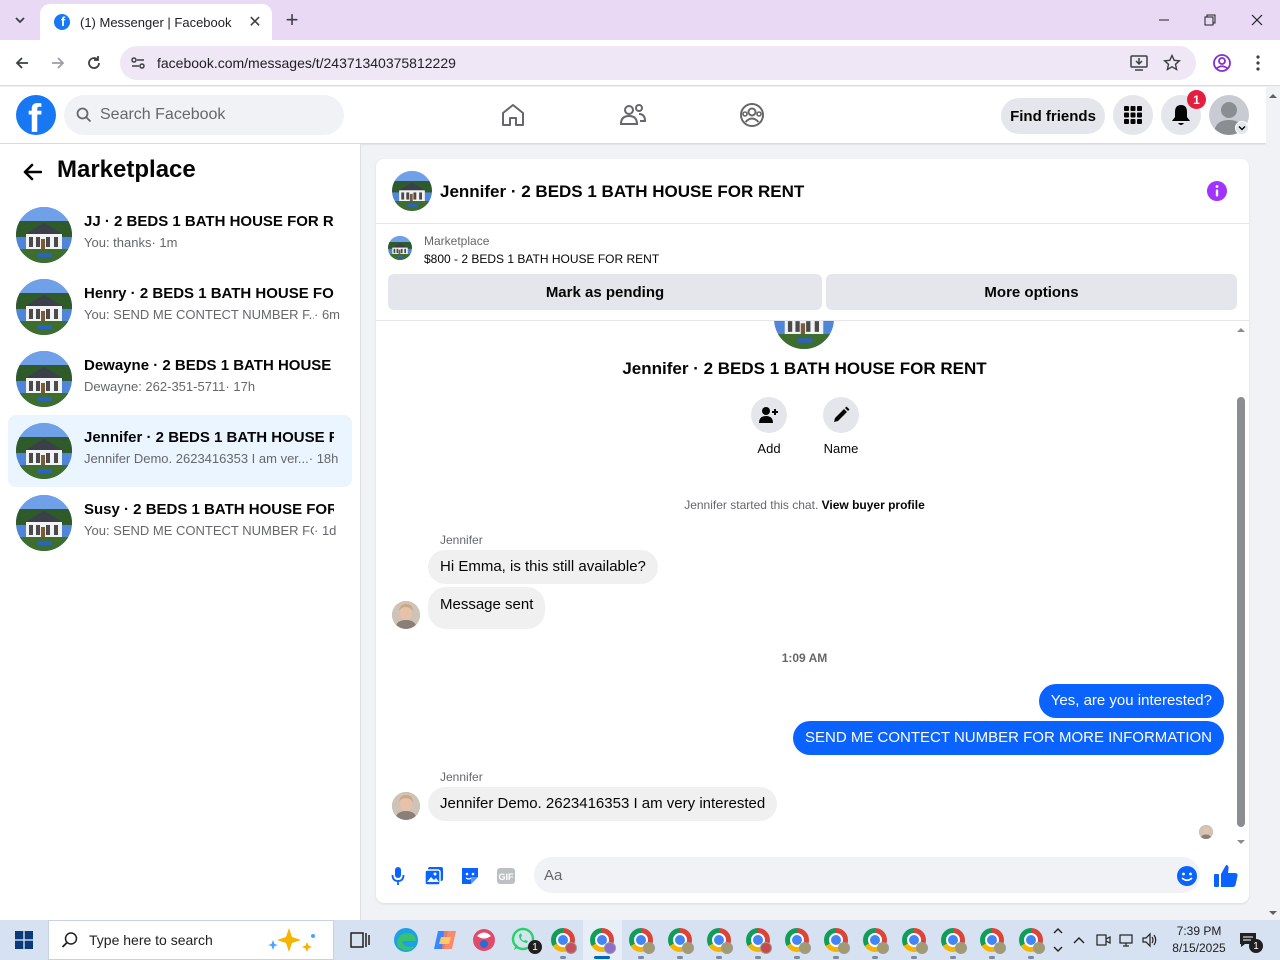 The width and height of the screenshot is (1280, 960). I want to click on forward-button, so click(58, 63).